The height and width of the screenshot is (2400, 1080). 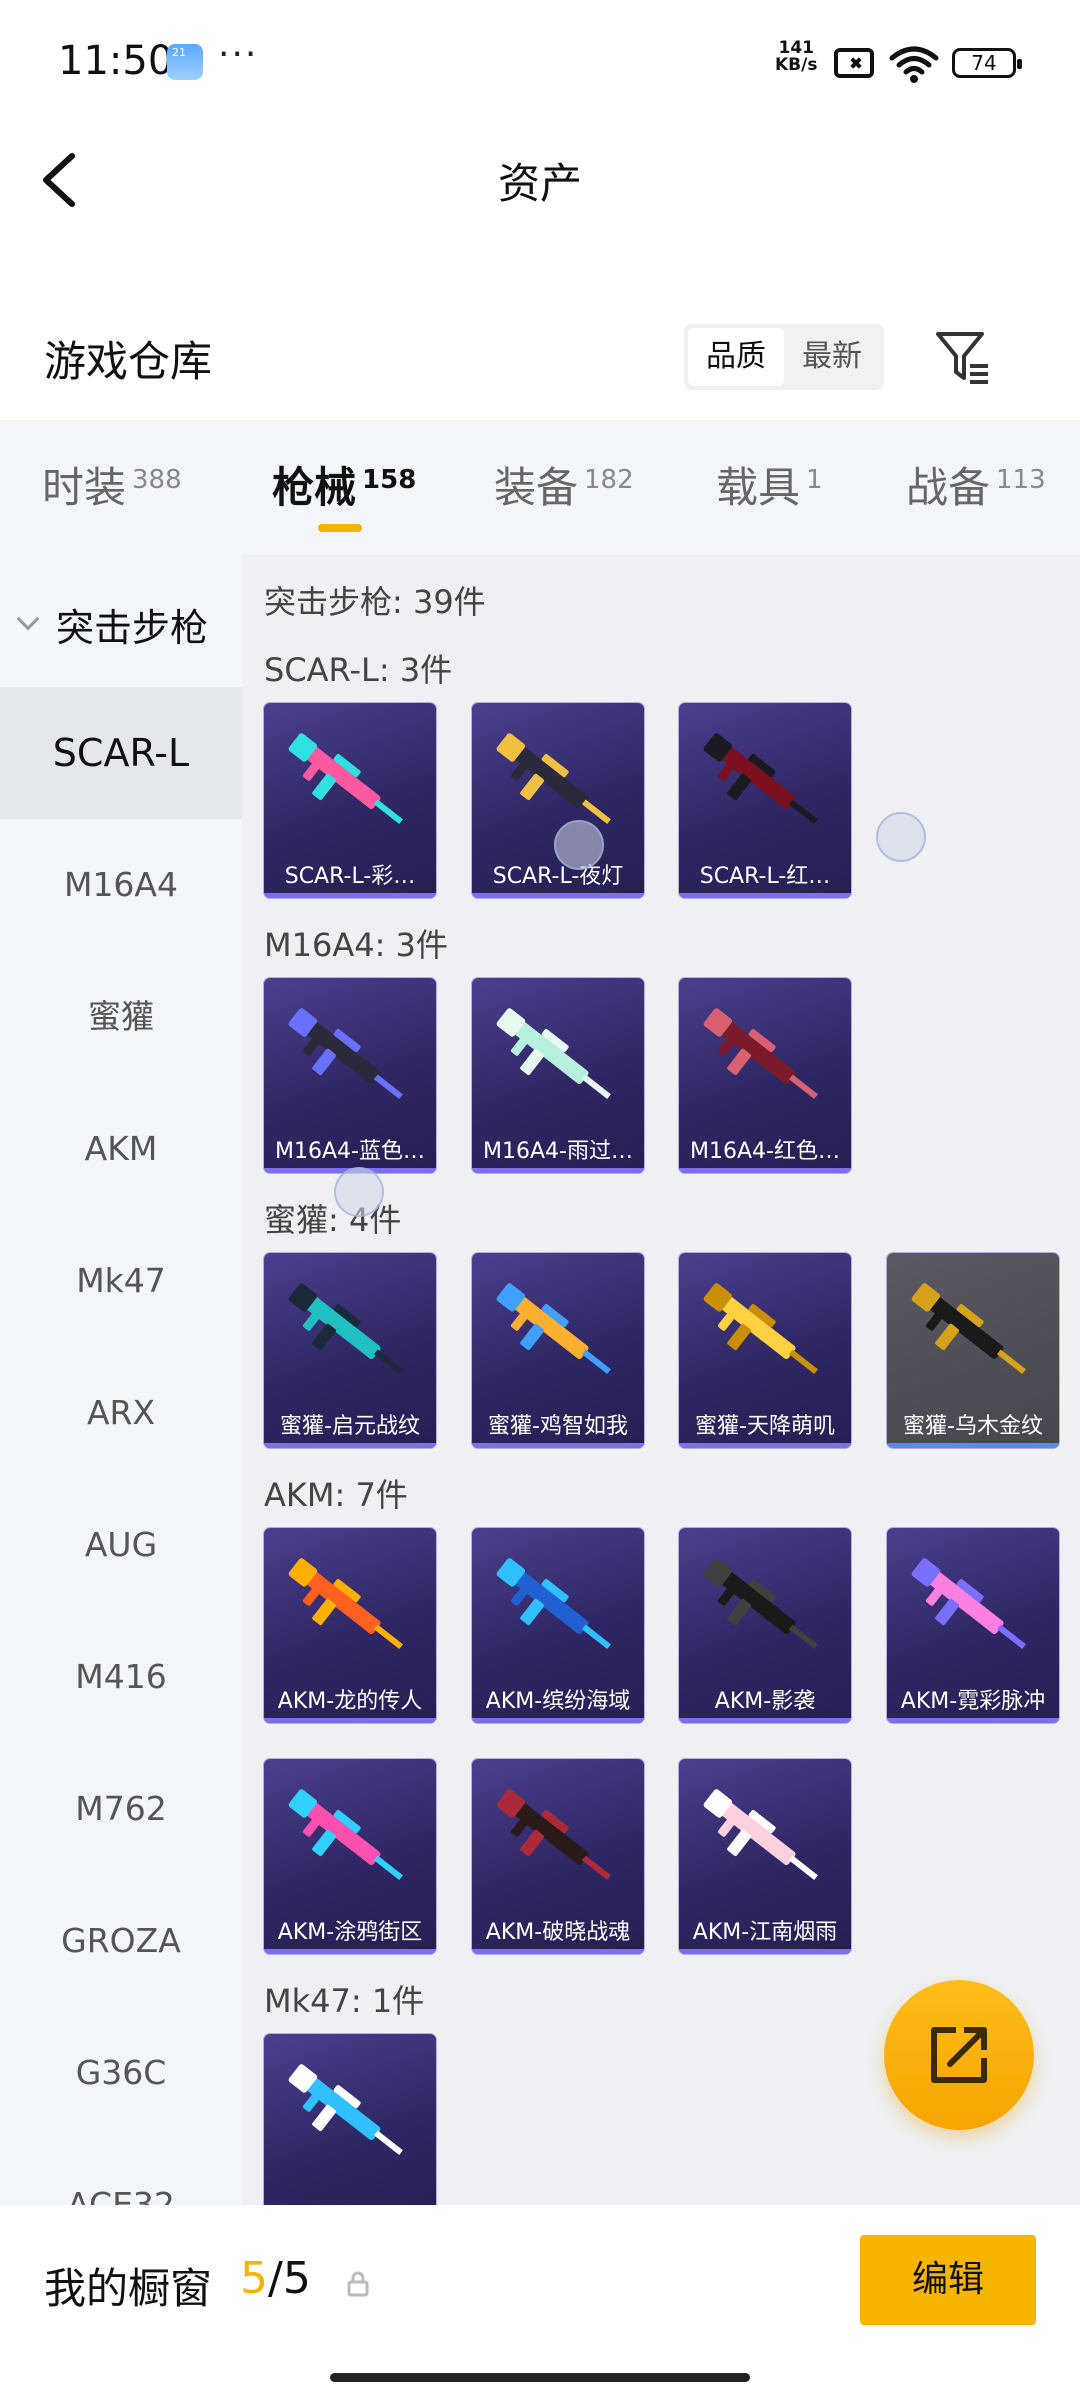 I want to click on sidebar-item: M416, so click(x=121, y=1677).